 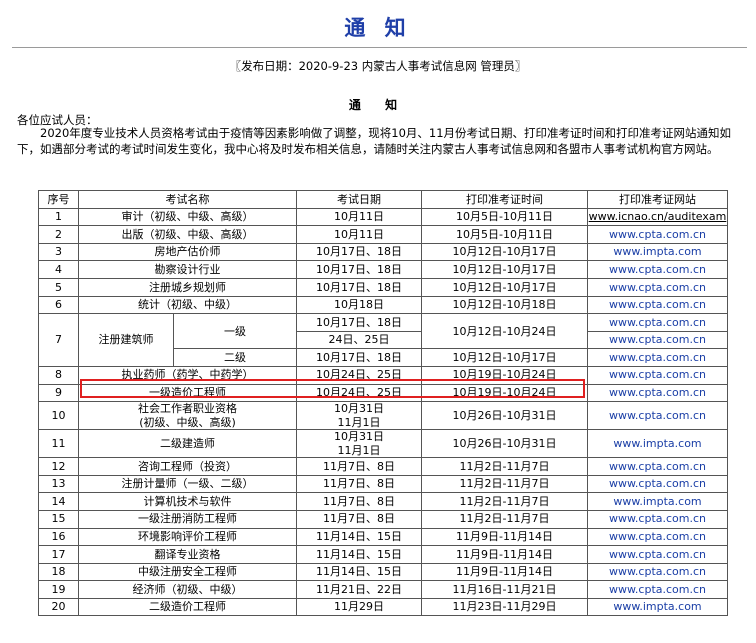 What do you see at coordinates (187, 501) in the screenshot?
I see `row-exam-name: 计算机技术与软件` at bounding box center [187, 501].